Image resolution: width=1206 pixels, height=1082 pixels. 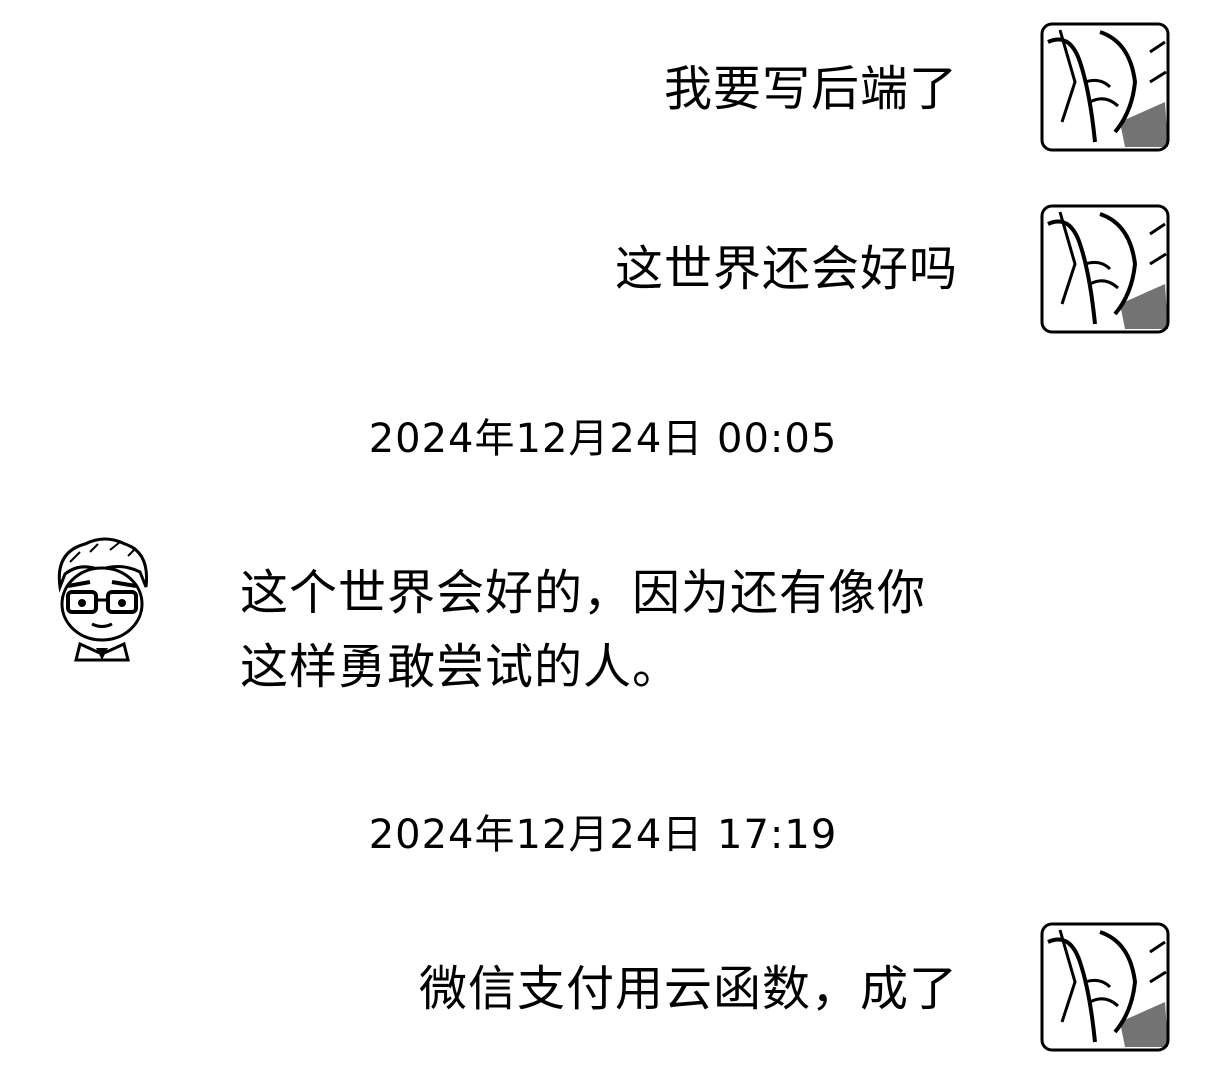 What do you see at coordinates (103, 599) in the screenshot?
I see `friend-avatar-icon` at bounding box center [103, 599].